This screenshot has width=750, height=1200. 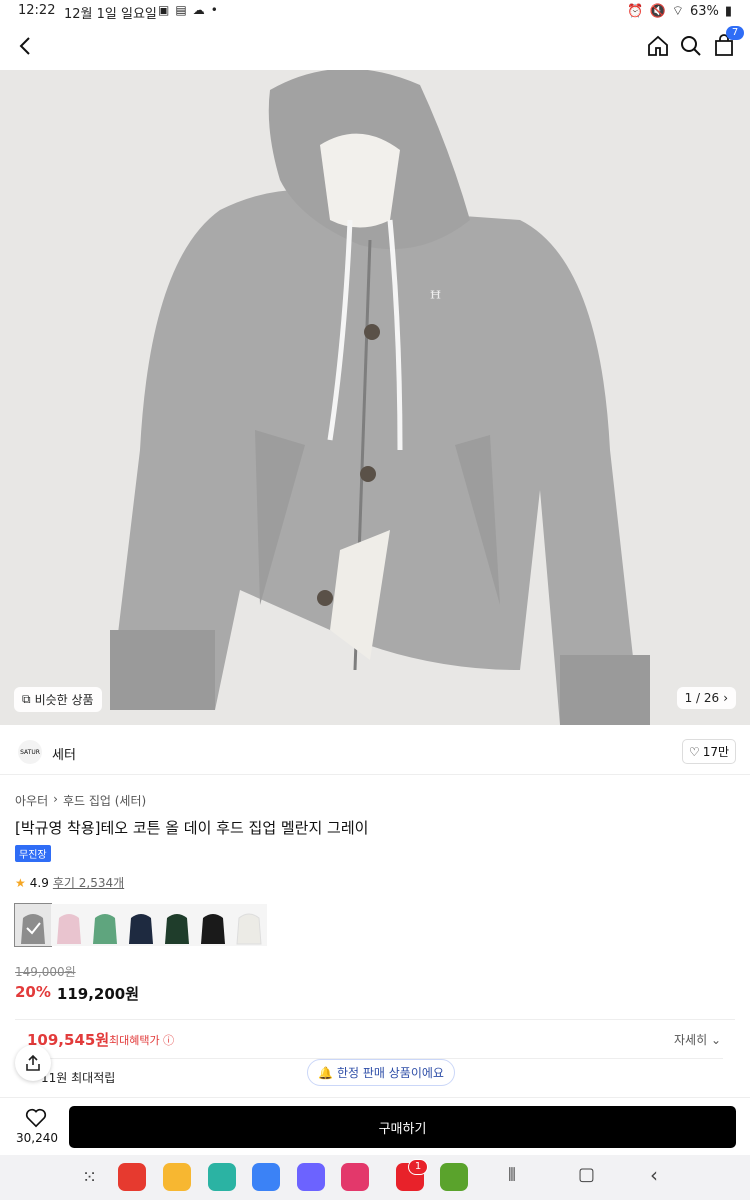 I want to click on system-icons: ⏰ 🔇 ⌔ 63% ▮, so click(x=679, y=11).